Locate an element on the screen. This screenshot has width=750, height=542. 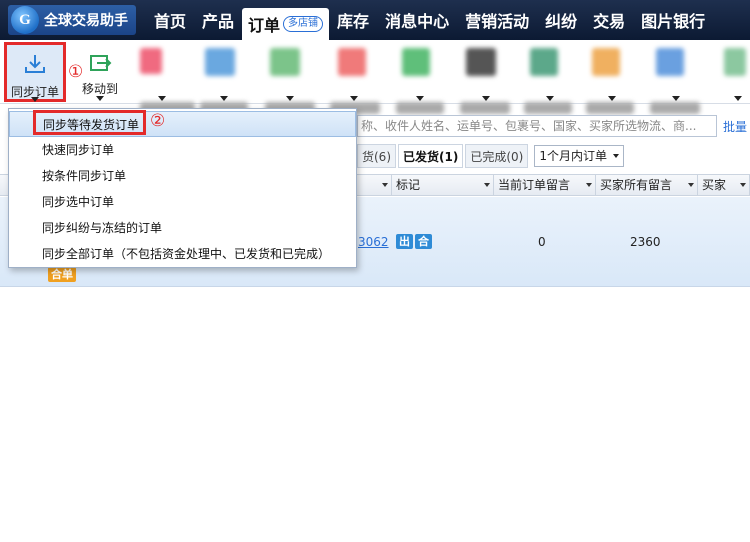
chevron-down-icon is located at coordinates (615, 156).